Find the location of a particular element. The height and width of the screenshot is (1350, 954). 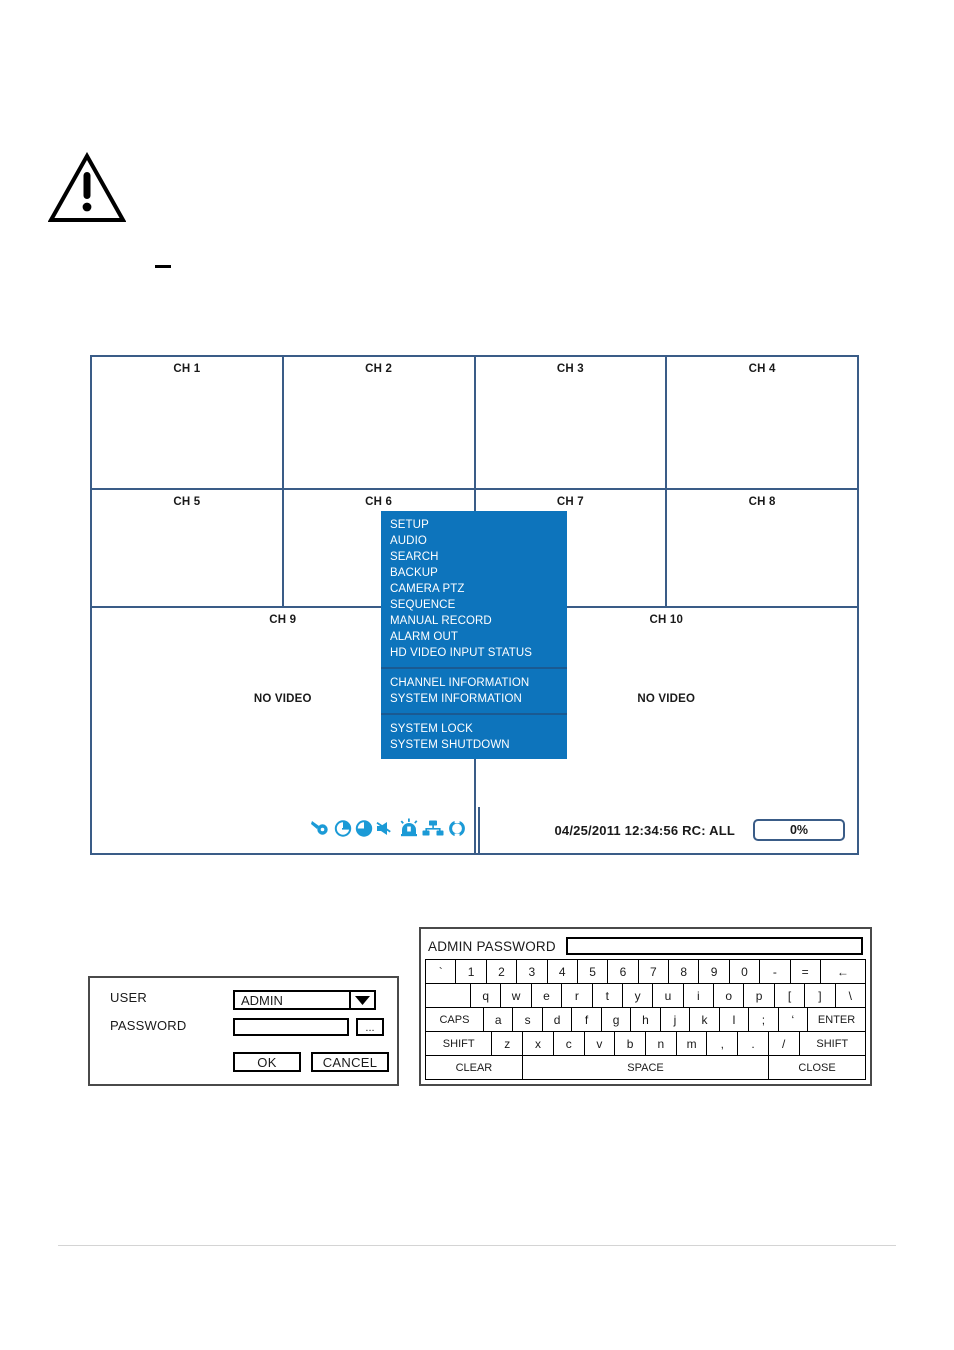

key-backtick: ` is located at coordinates (441, 971).